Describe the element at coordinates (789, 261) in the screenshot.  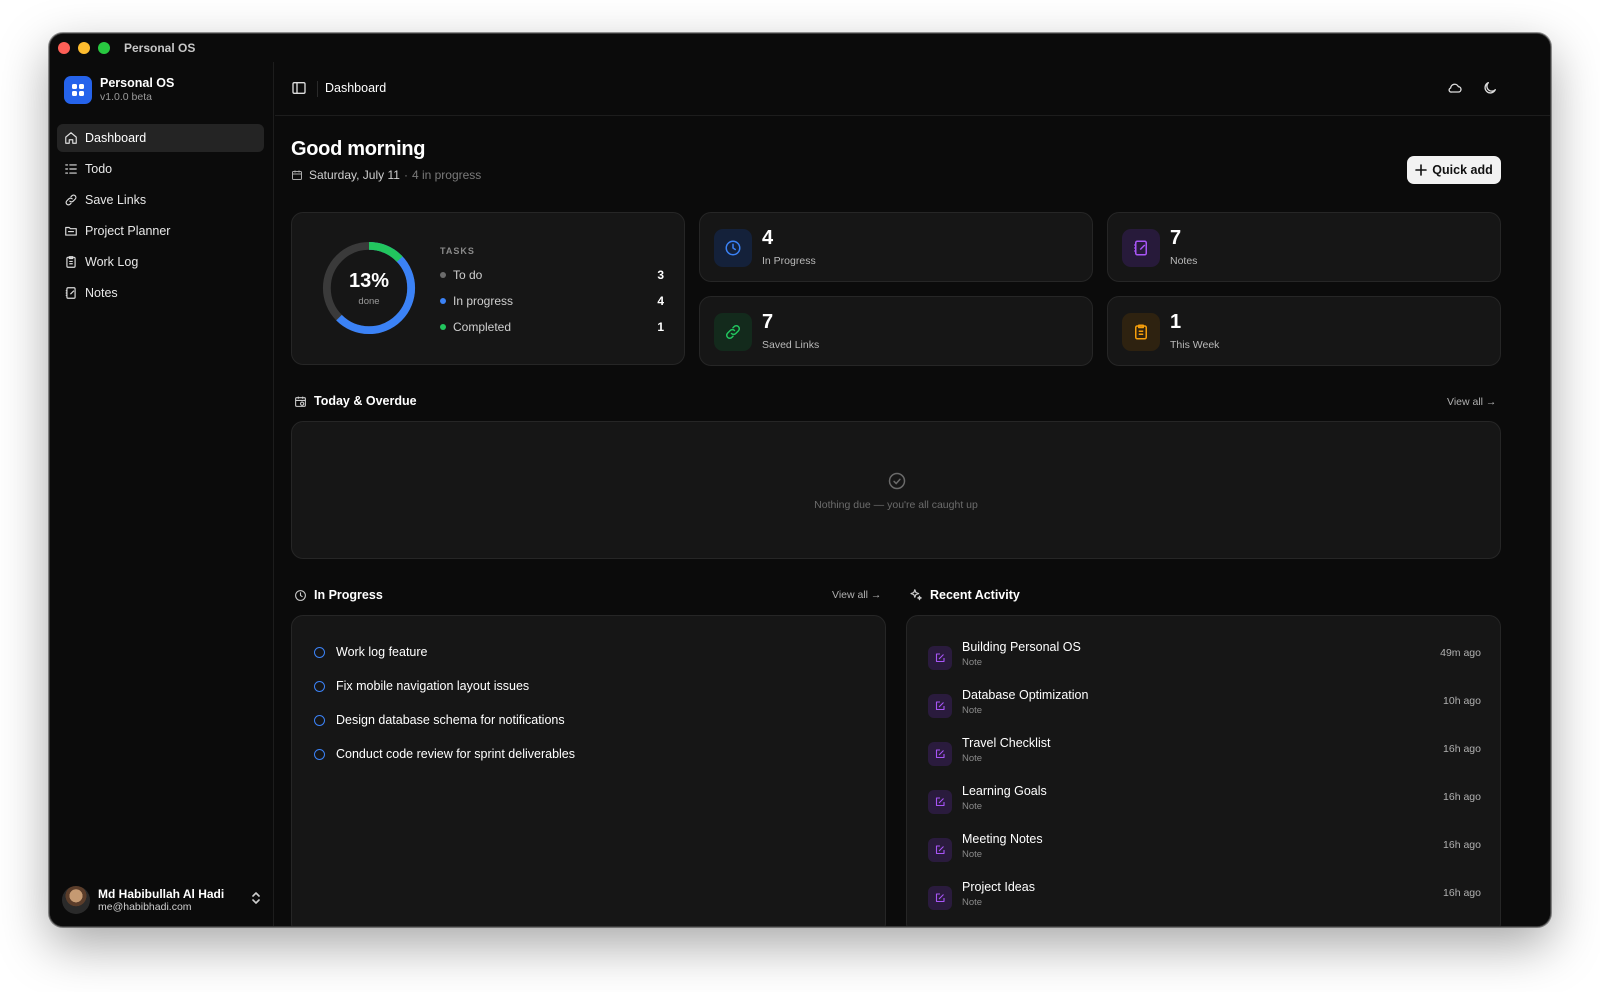
I see `stat-label: In Progress` at that location.